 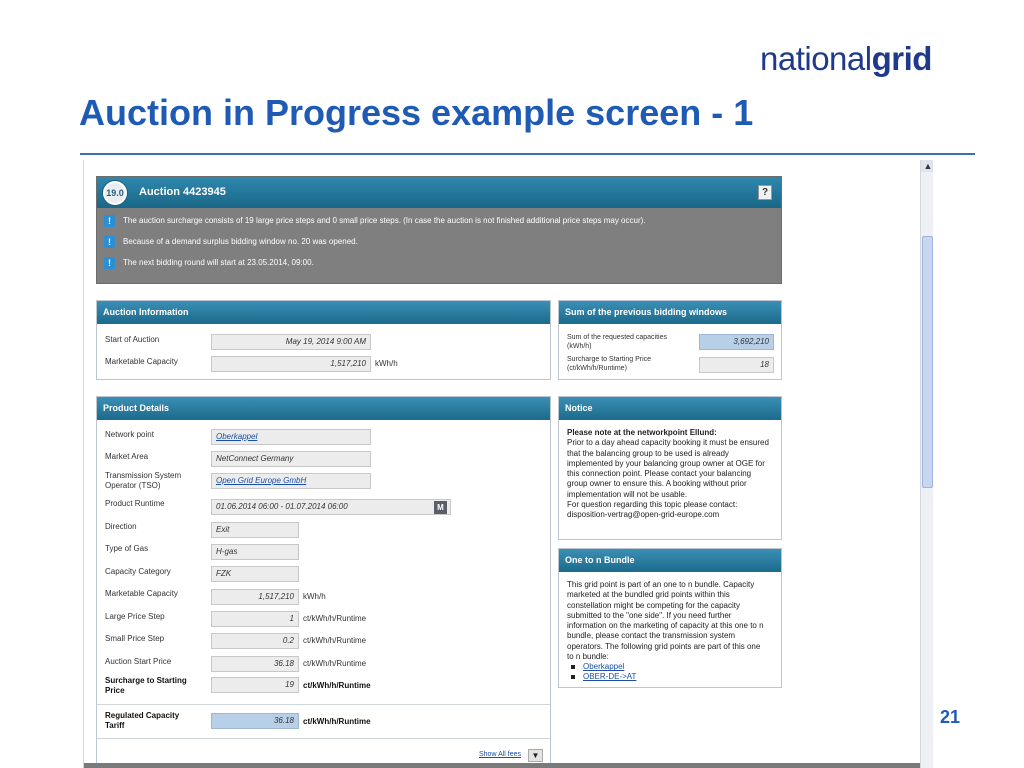 What do you see at coordinates (138, 661) in the screenshot?
I see `auction-start-price-label: Auction Start Price` at bounding box center [138, 661].